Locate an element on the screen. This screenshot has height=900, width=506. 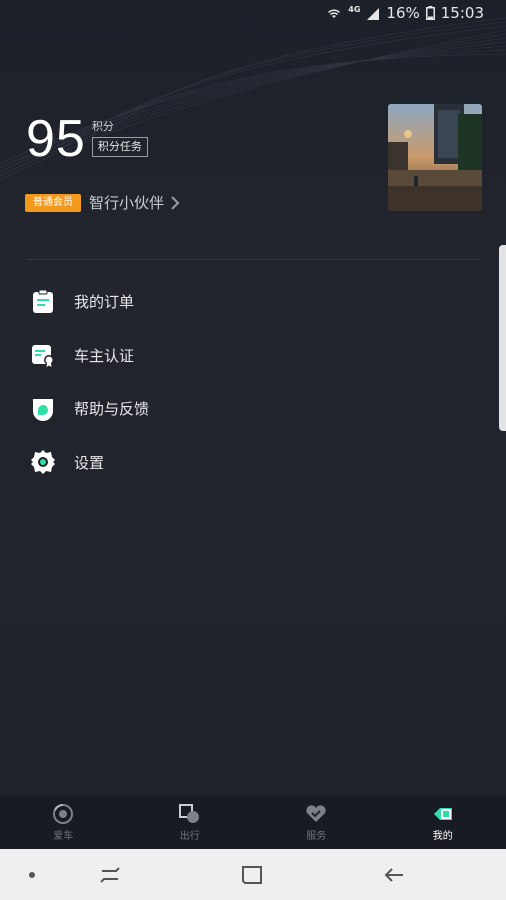
points-task-button: 积分任务 is located at coordinates (119, 147).